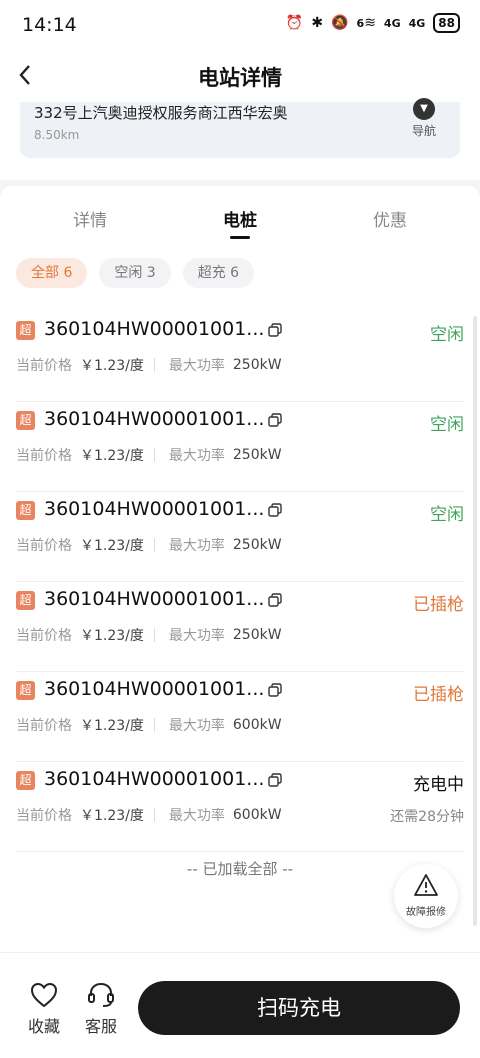  Describe the element at coordinates (423, 131) in the screenshot. I see `navigate-label: 导航` at that location.